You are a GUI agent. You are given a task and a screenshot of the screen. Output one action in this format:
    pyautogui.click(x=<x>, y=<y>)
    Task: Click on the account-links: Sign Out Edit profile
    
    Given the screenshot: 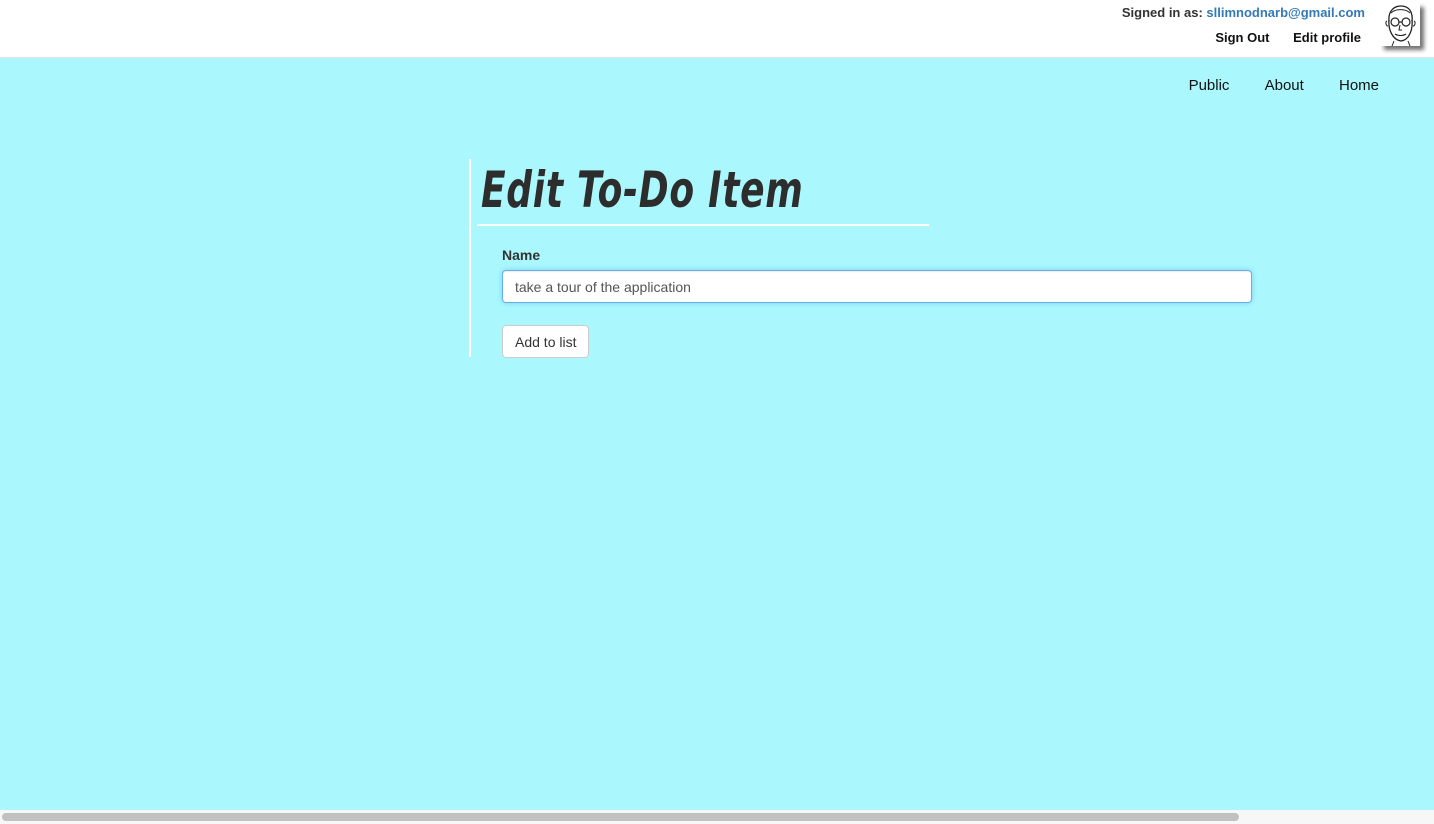 What is the action you would take?
    pyautogui.click(x=1278, y=37)
    